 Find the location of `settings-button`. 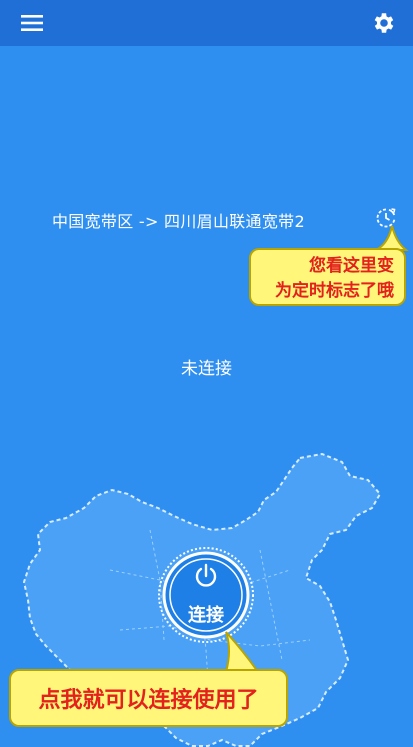

settings-button is located at coordinates (384, 23).